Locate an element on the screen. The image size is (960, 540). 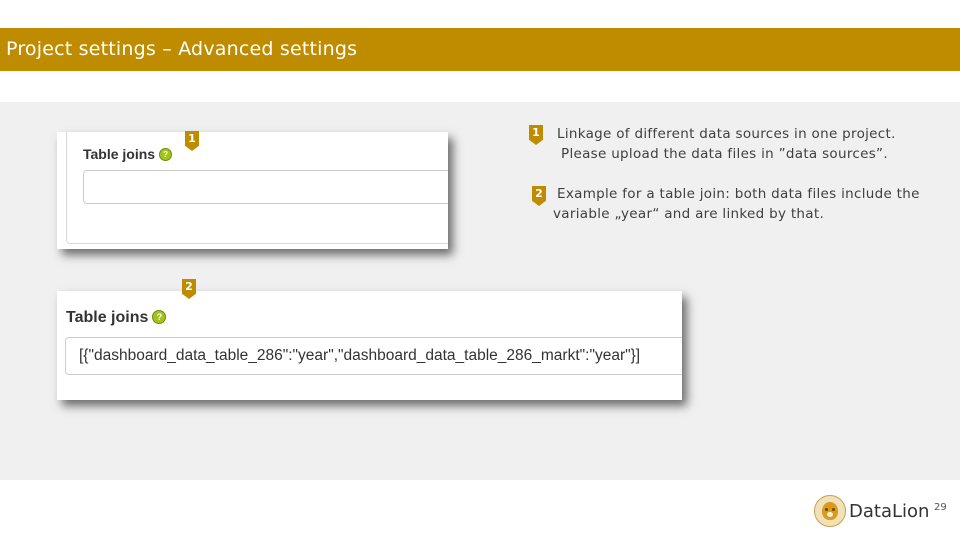
slide-title: Project settings – Advanced settings is located at coordinates (182, 49).